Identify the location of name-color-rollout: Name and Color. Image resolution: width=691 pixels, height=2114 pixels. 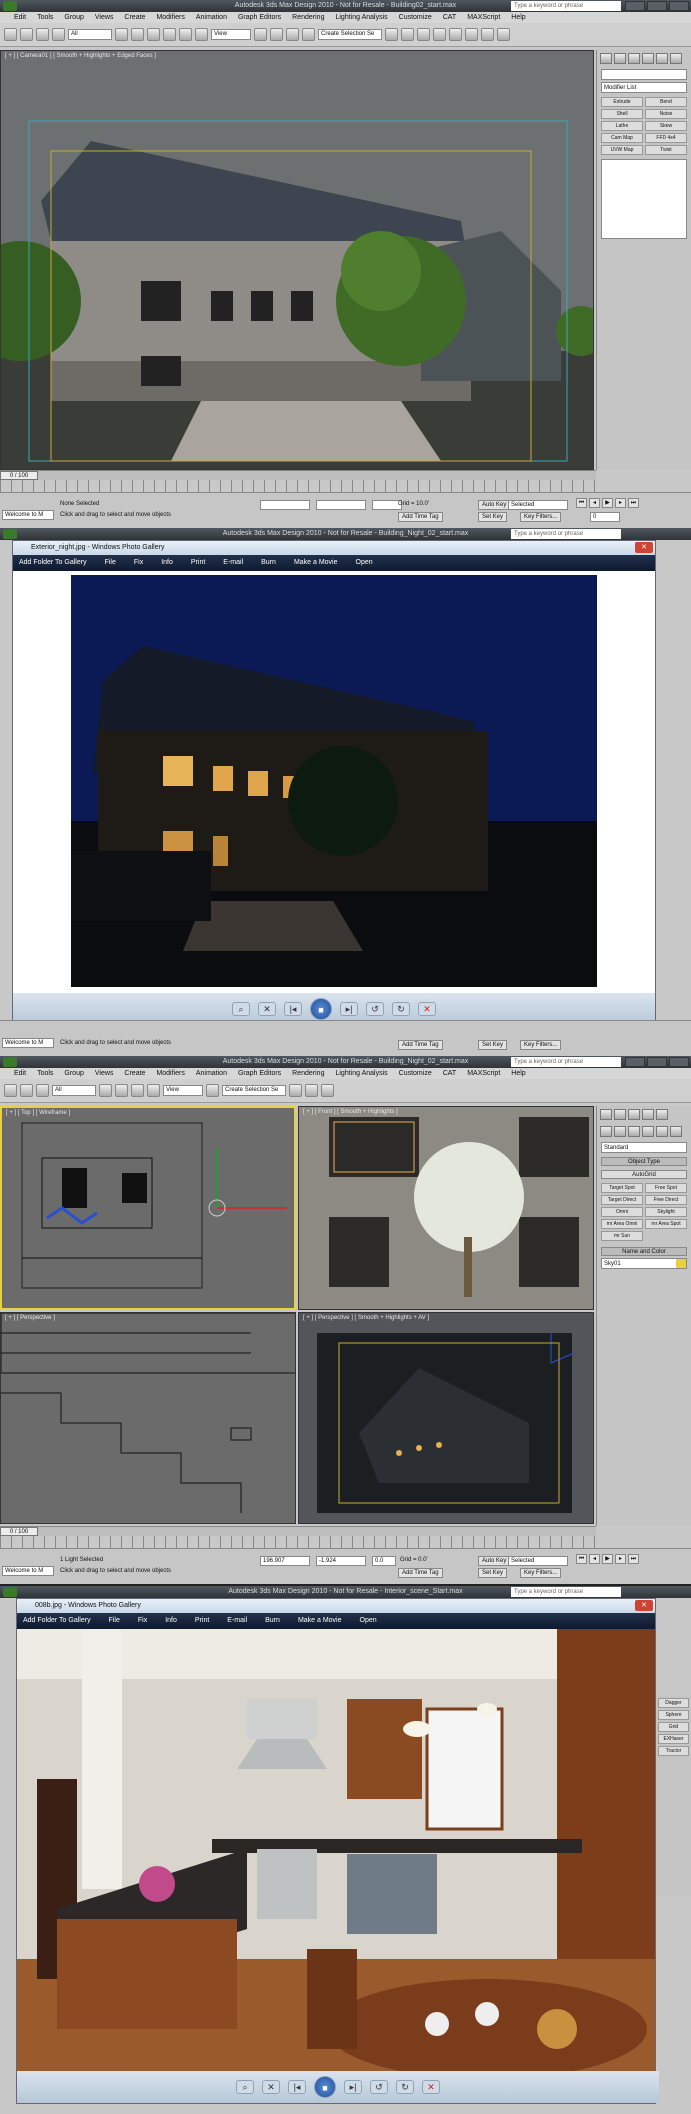
(644, 1251).